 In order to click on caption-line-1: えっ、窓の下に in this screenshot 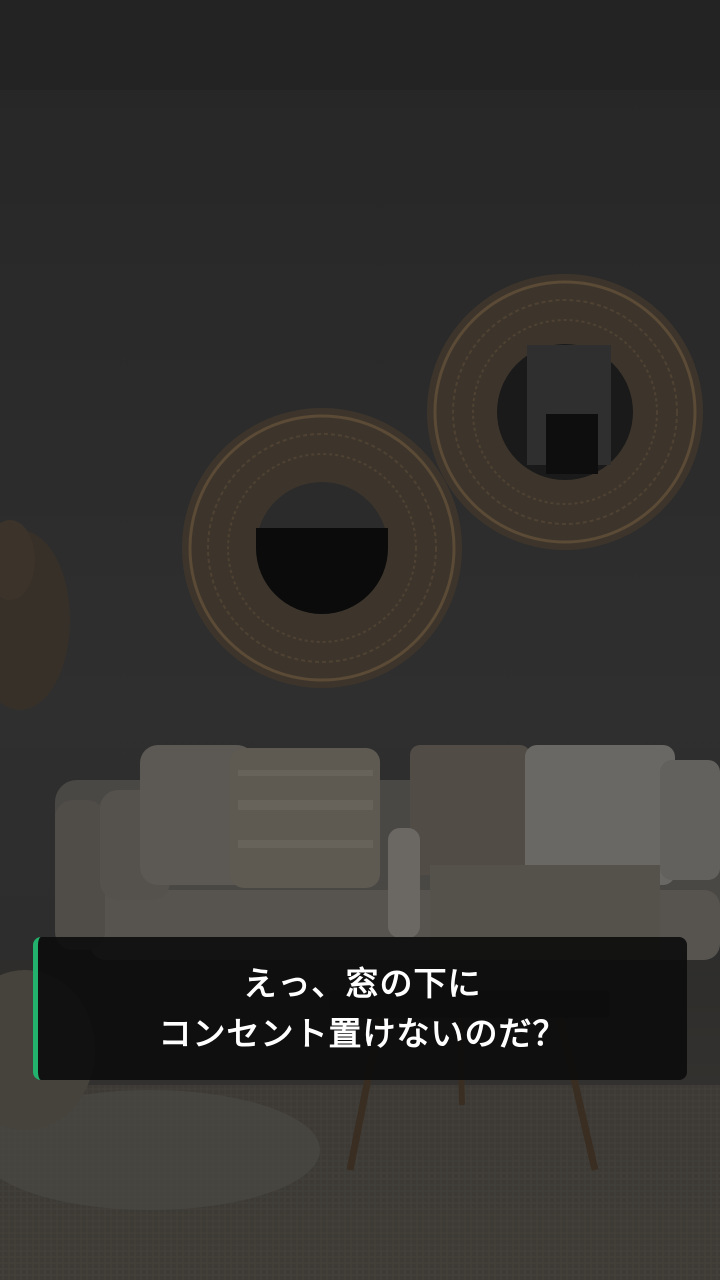, I will do `click(362, 983)`.